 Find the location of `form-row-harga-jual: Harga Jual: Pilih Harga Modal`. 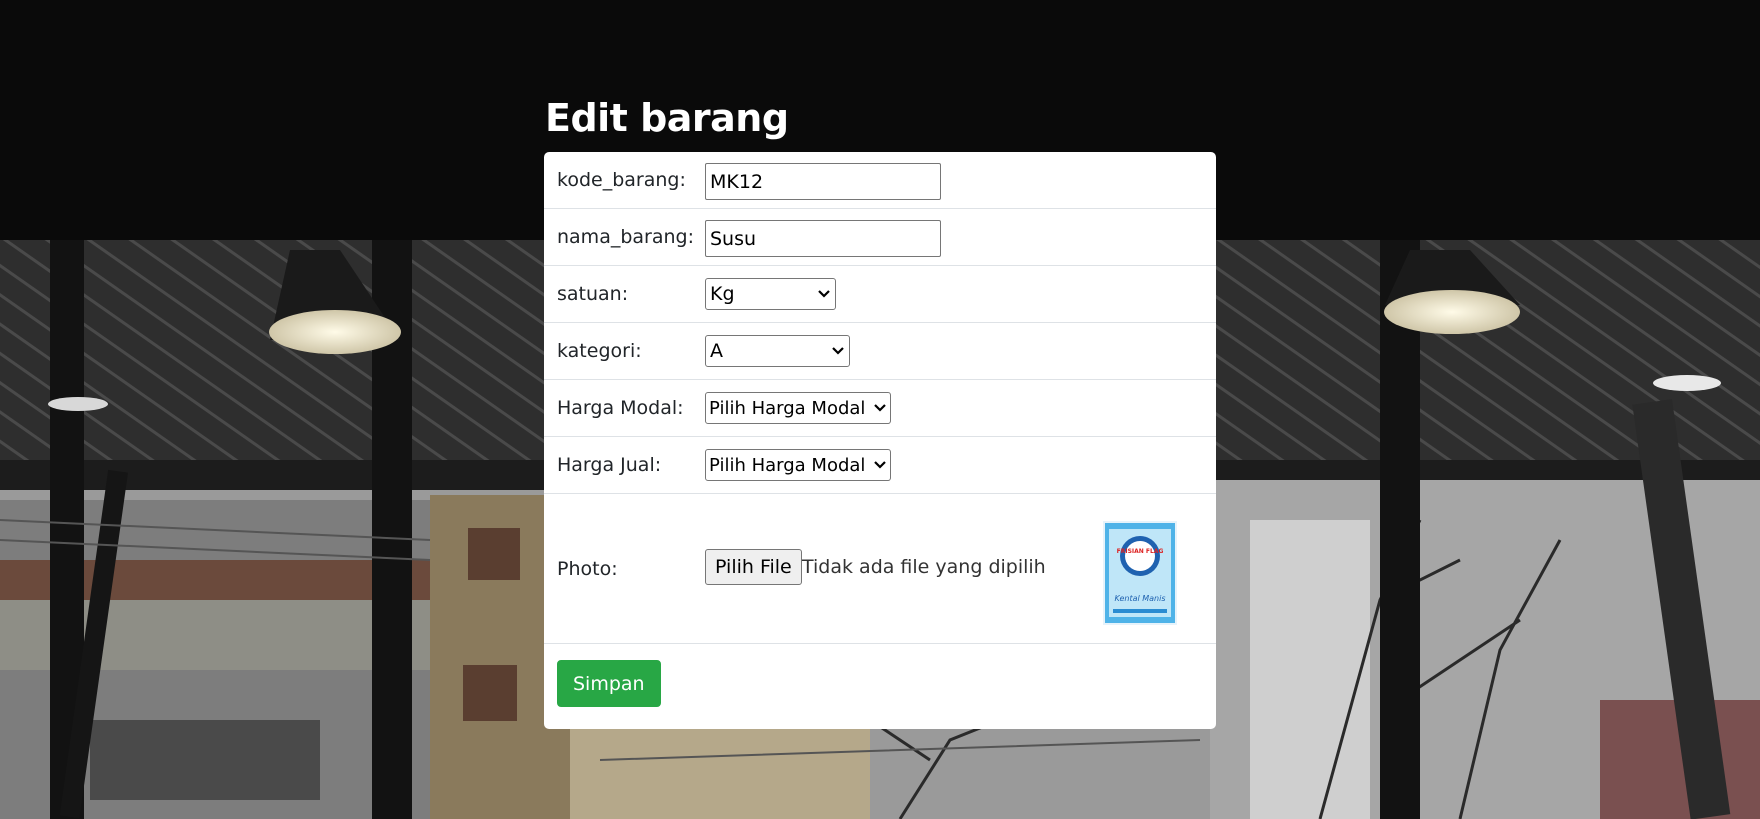

form-row-harga-jual: Harga Jual: Pilih Harga Modal is located at coordinates (880, 465).